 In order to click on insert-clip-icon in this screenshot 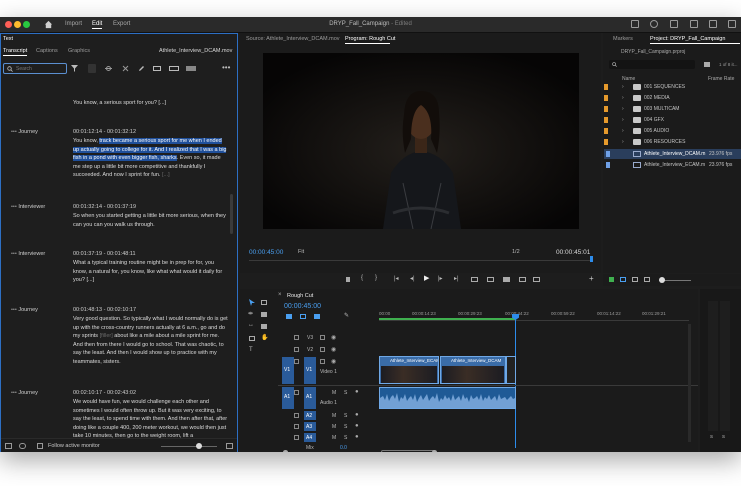, I will do `click(474, 279)`.